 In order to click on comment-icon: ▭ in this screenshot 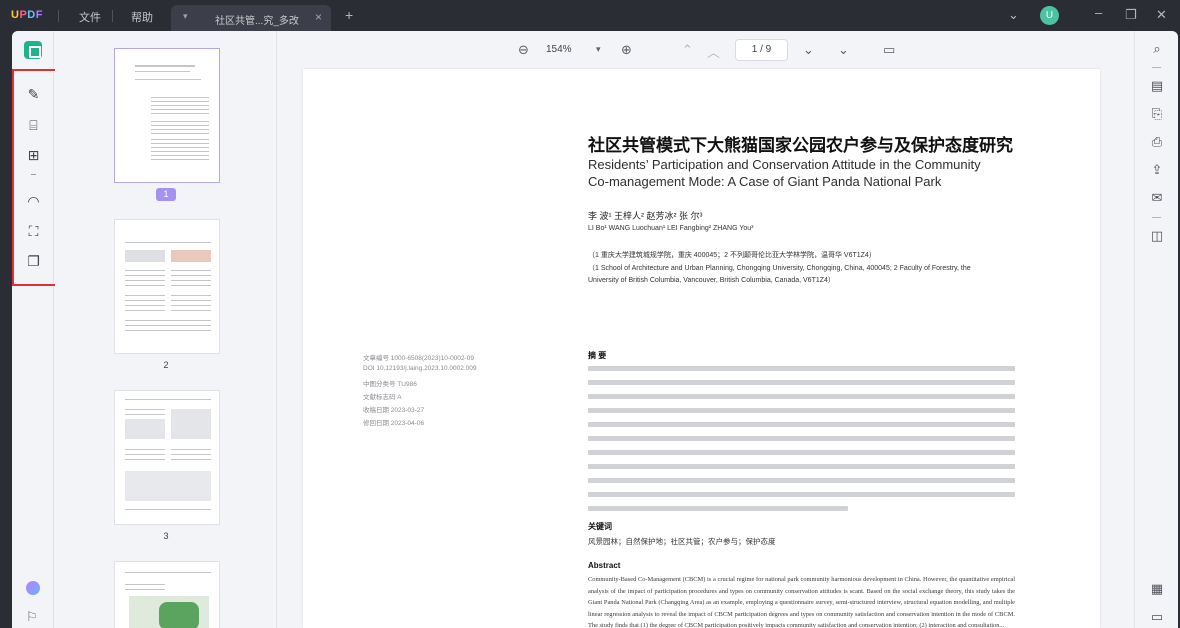, I will do `click(1157, 617)`.